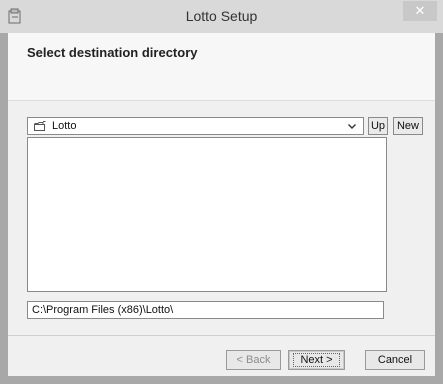  Describe the element at coordinates (64, 126) in the screenshot. I see `folder-dropdown-value: Lotto` at that location.